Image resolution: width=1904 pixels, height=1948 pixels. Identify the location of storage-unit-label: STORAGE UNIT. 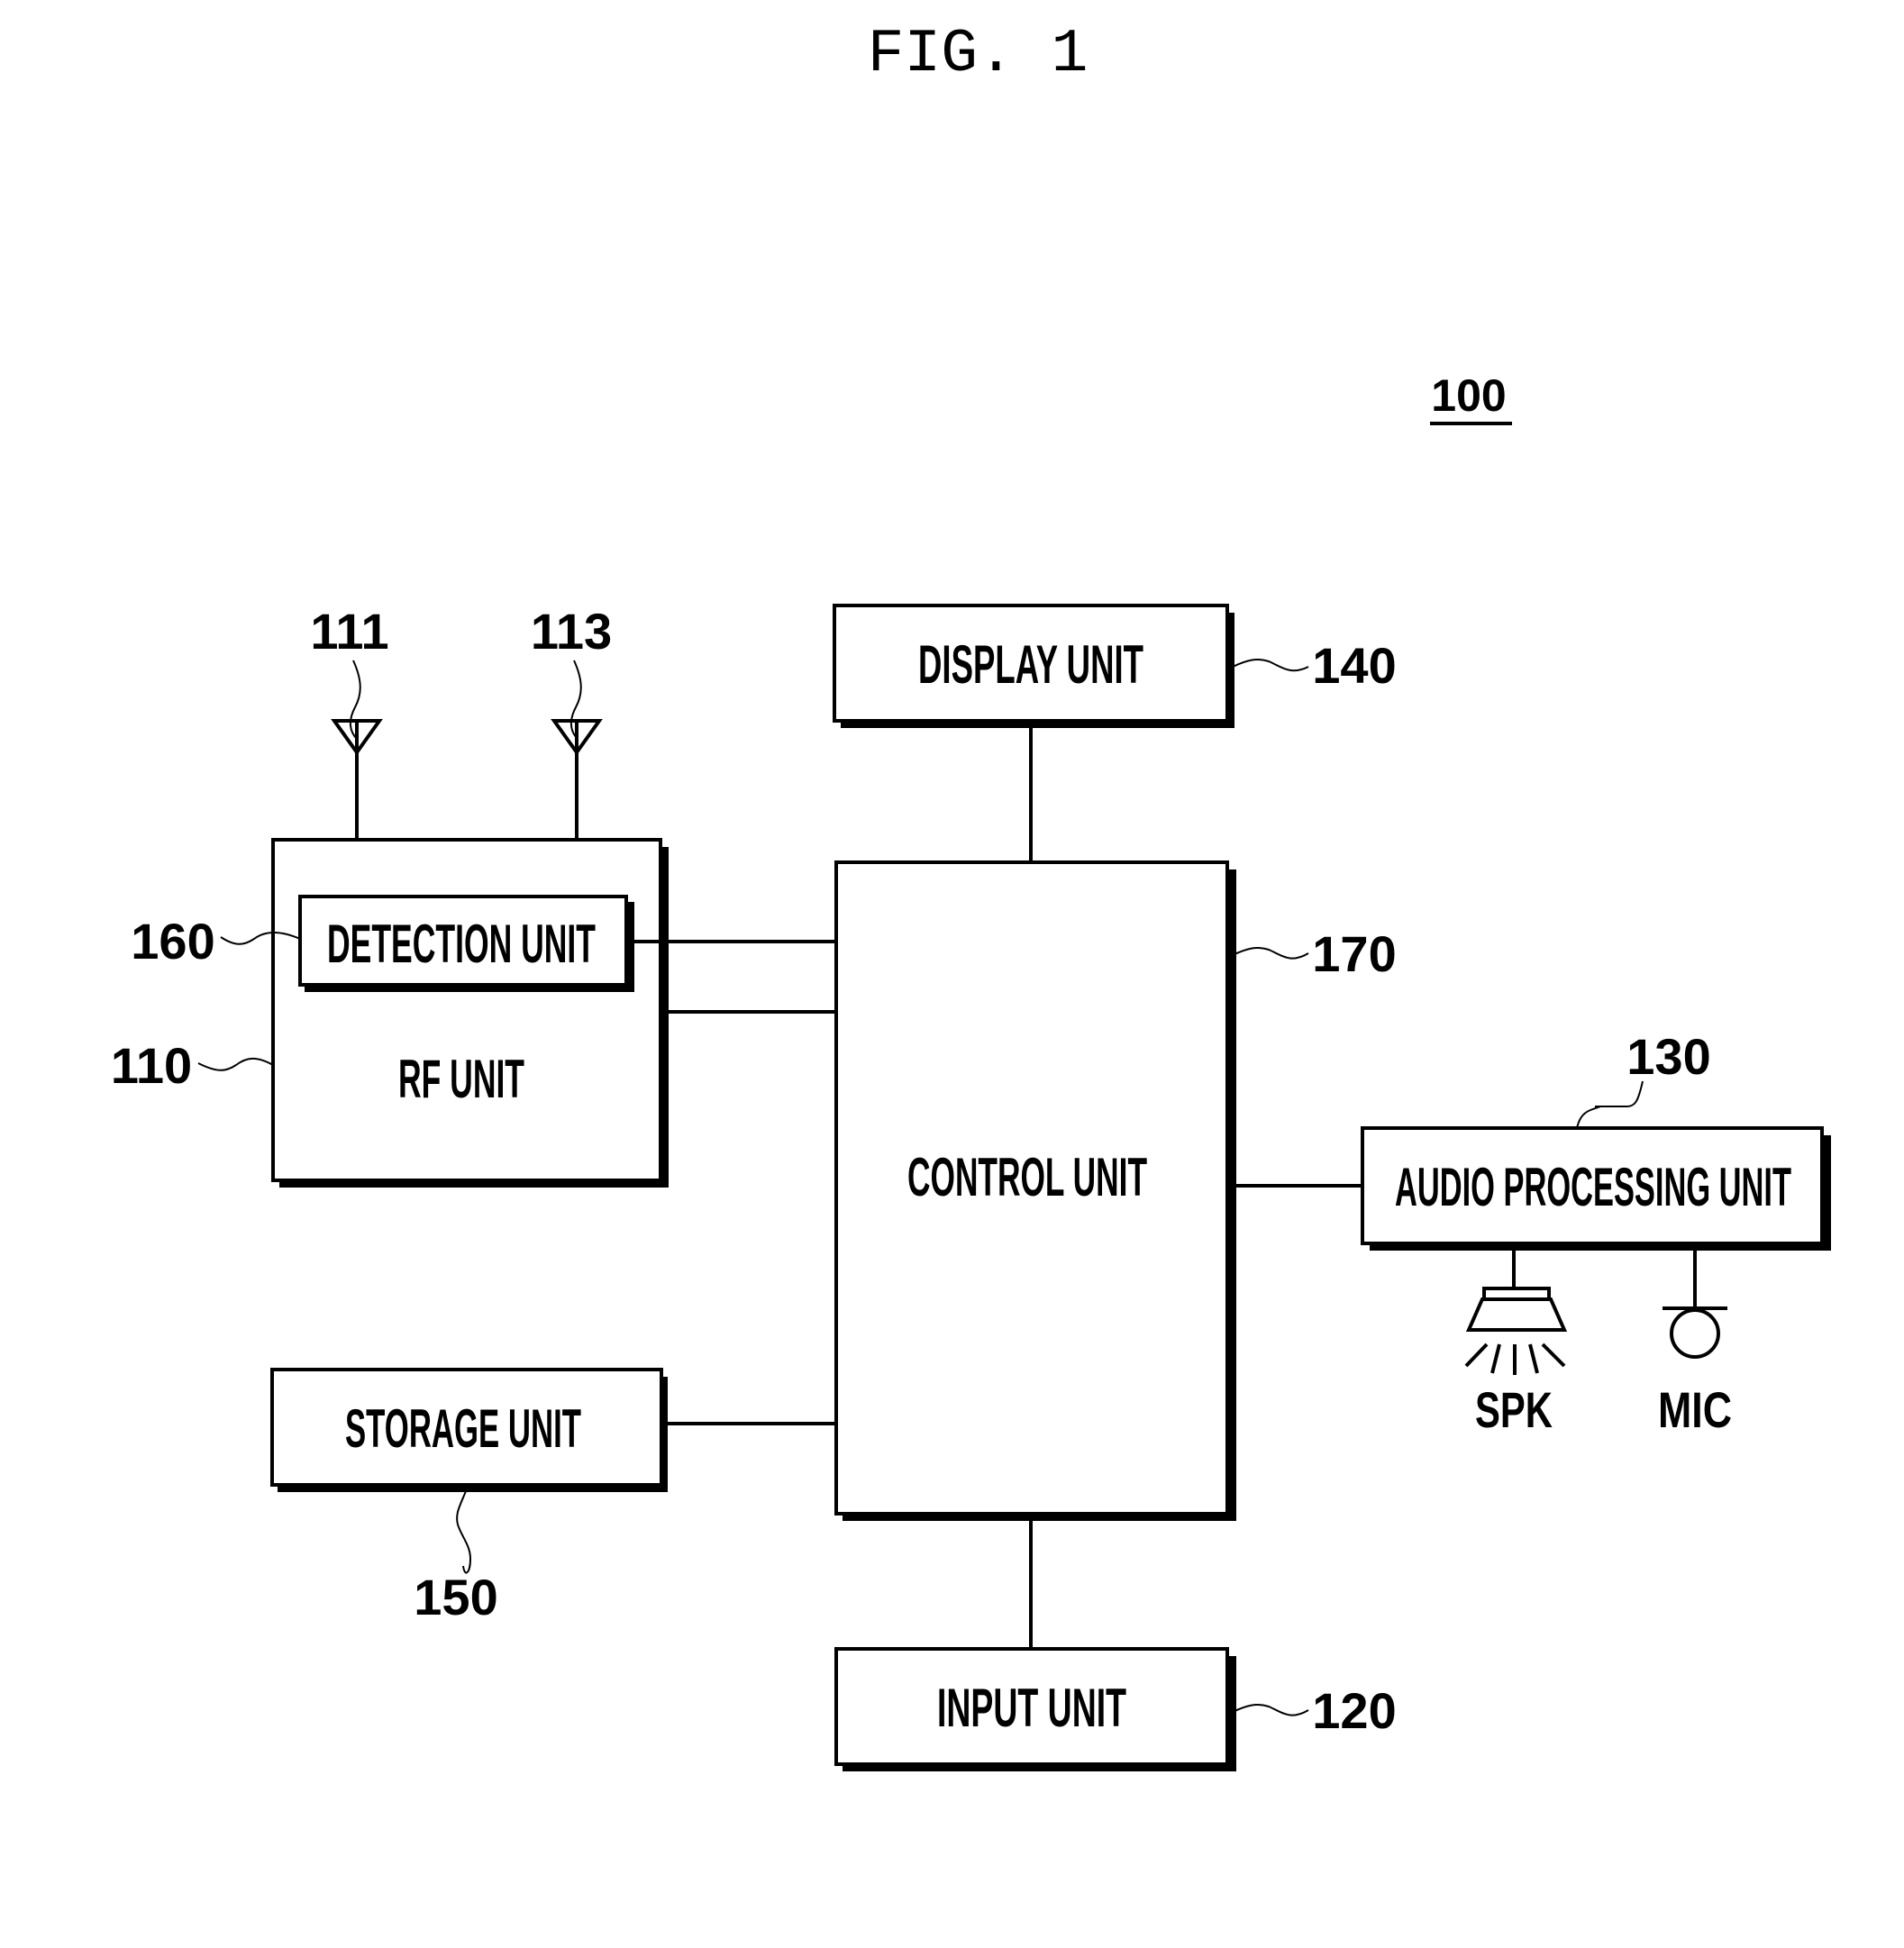
(463, 1429).